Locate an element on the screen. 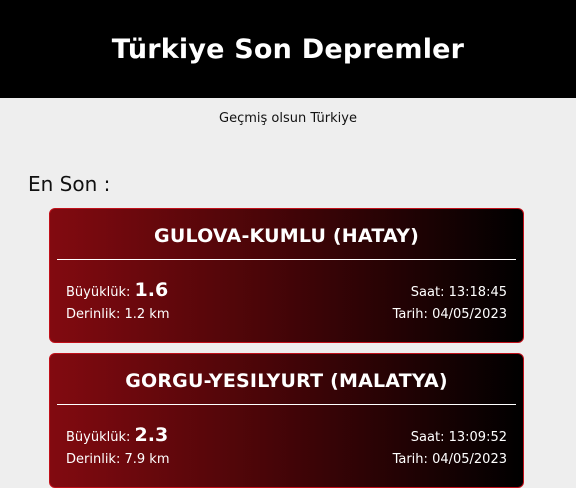  depth-group: Derinlik: 1.2 km is located at coordinates (117, 314).